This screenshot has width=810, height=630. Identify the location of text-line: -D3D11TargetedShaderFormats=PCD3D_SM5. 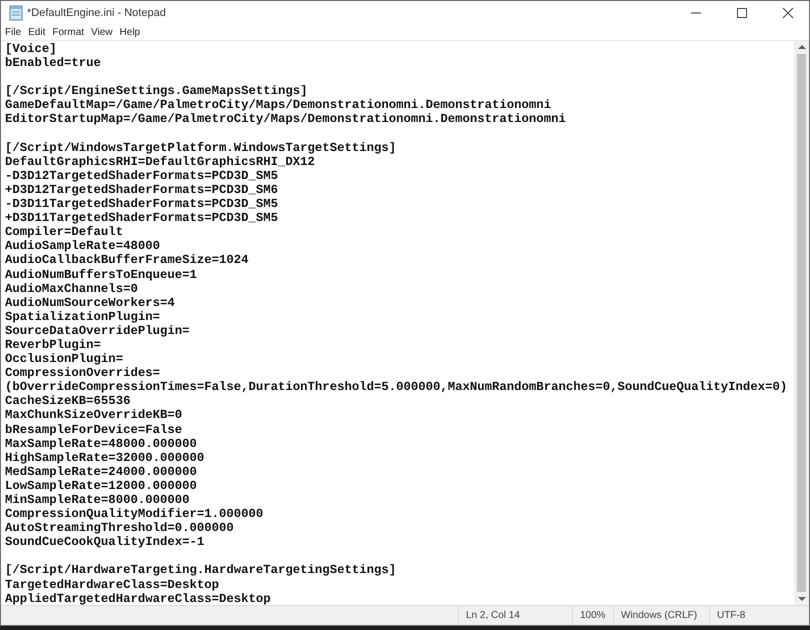
(141, 204).